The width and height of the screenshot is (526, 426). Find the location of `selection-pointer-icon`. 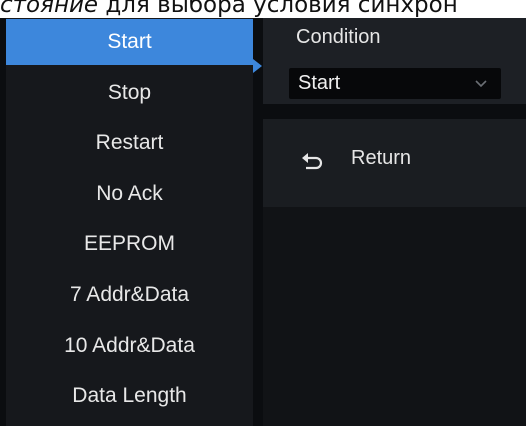

selection-pointer-icon is located at coordinates (257, 66).